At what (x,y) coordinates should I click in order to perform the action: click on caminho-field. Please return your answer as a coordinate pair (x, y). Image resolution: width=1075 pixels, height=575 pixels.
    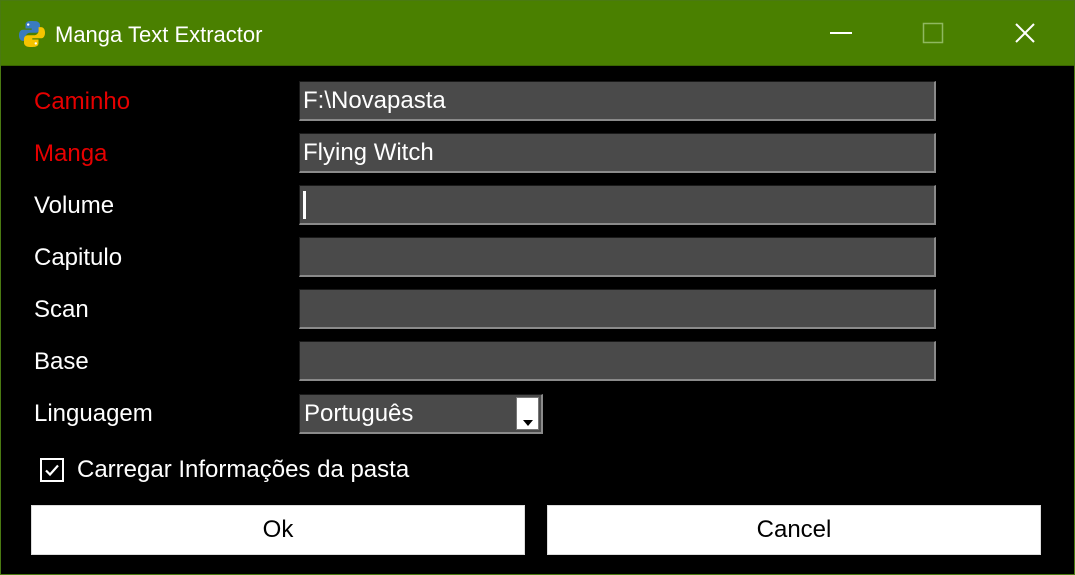
    Looking at the image, I should click on (617, 101).